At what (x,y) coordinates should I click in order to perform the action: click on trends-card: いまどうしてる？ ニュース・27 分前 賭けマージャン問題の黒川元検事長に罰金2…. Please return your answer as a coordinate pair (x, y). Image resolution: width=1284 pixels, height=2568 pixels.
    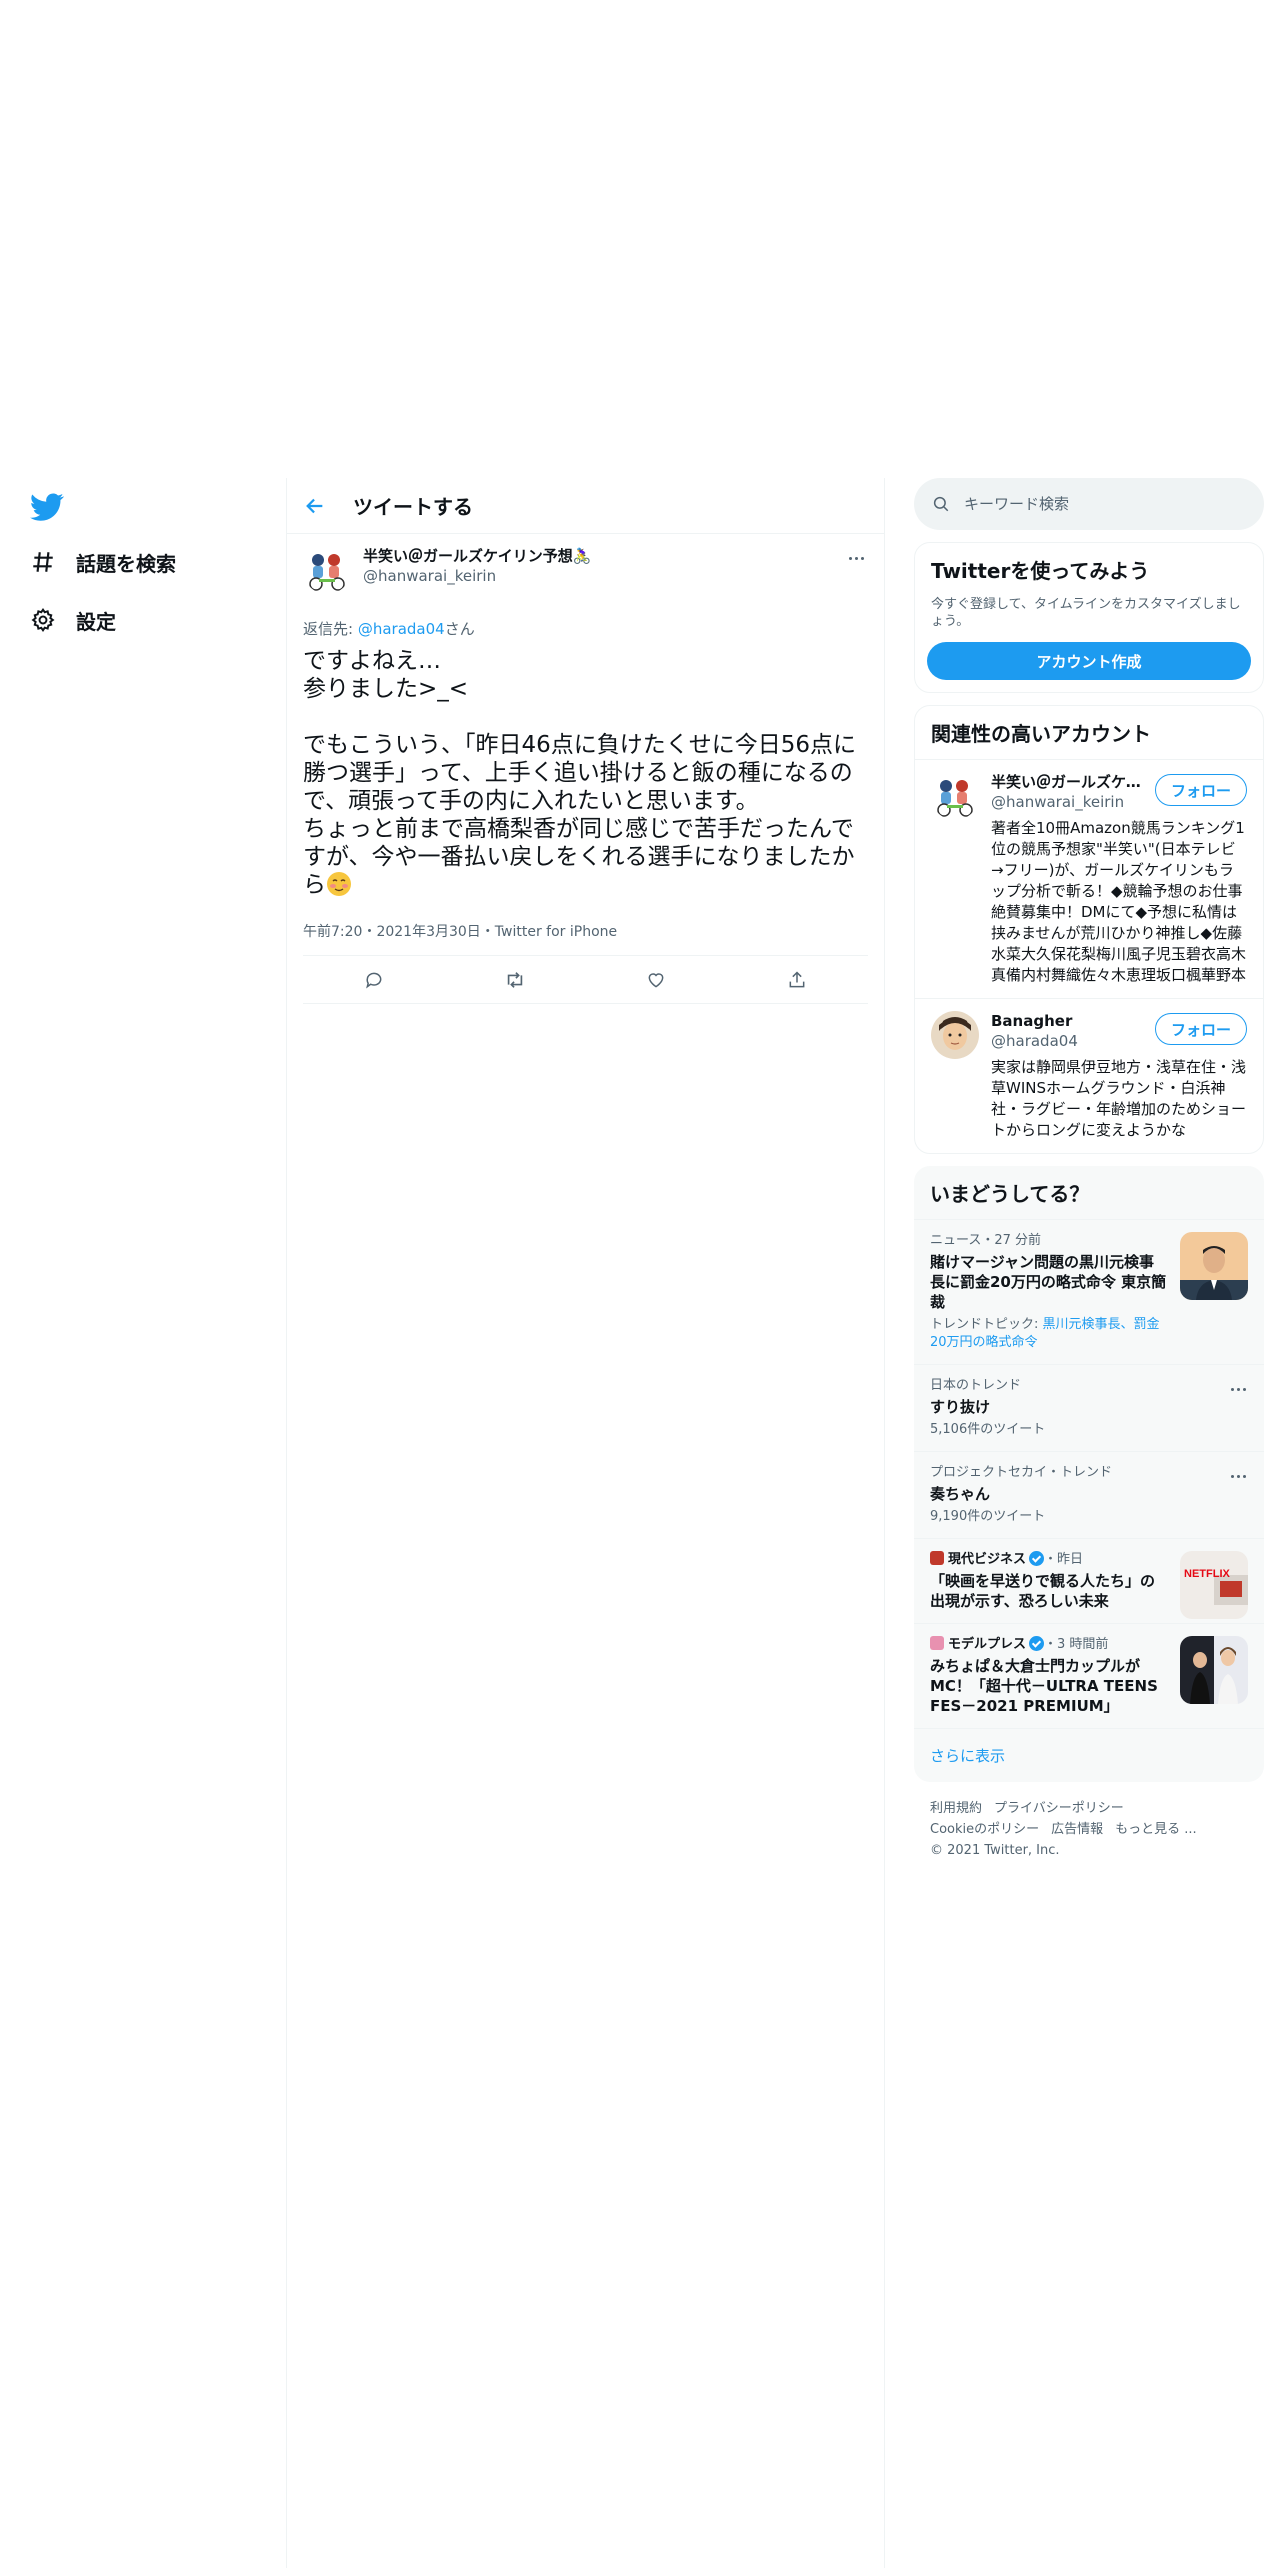
    Looking at the image, I should click on (1089, 1474).